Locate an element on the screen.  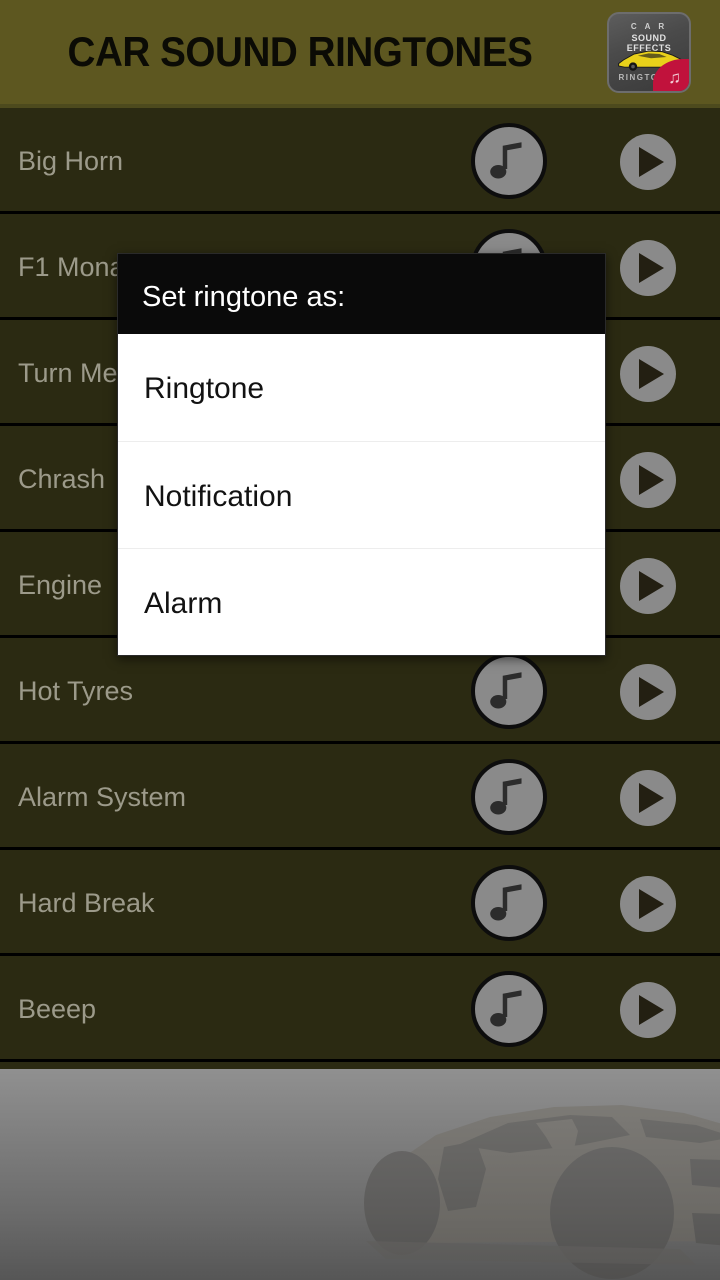
list-item-label: Big Horn is located at coordinates (71, 161).